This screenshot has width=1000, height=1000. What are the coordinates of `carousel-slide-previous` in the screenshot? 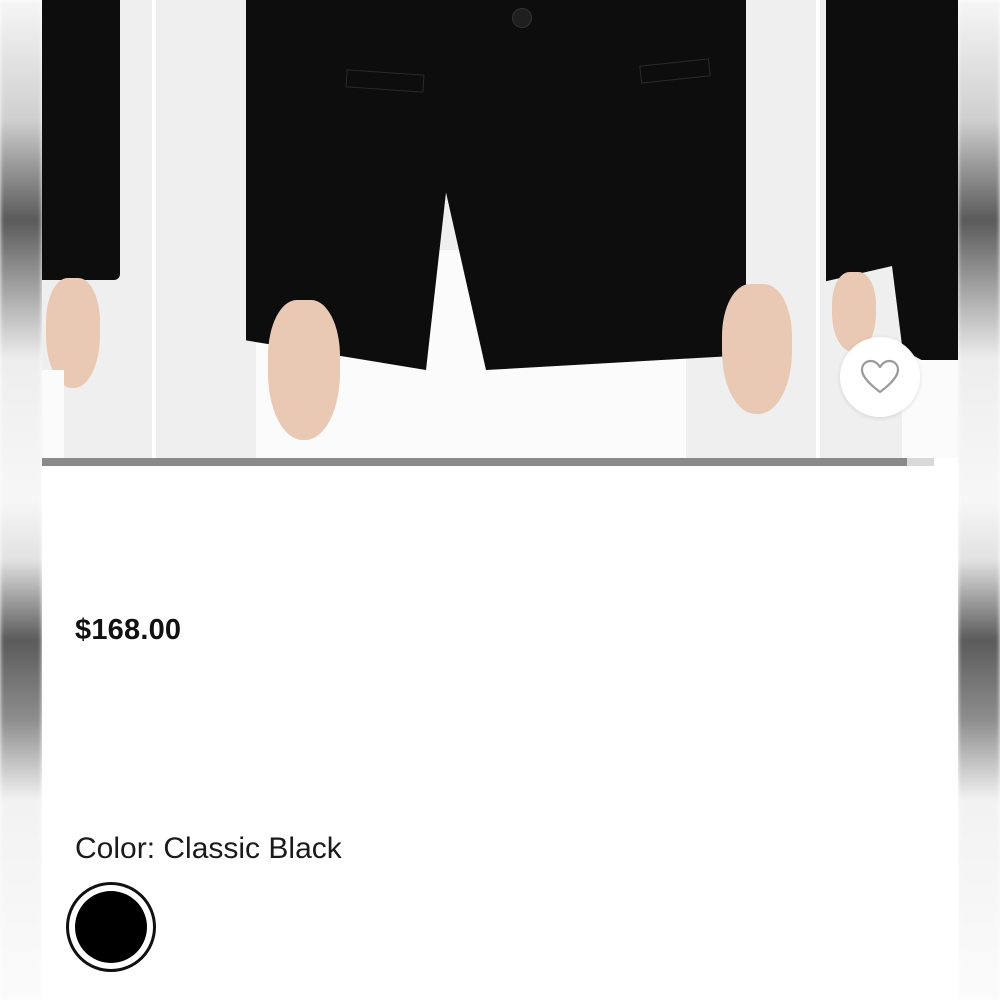 It's located at (97, 229).